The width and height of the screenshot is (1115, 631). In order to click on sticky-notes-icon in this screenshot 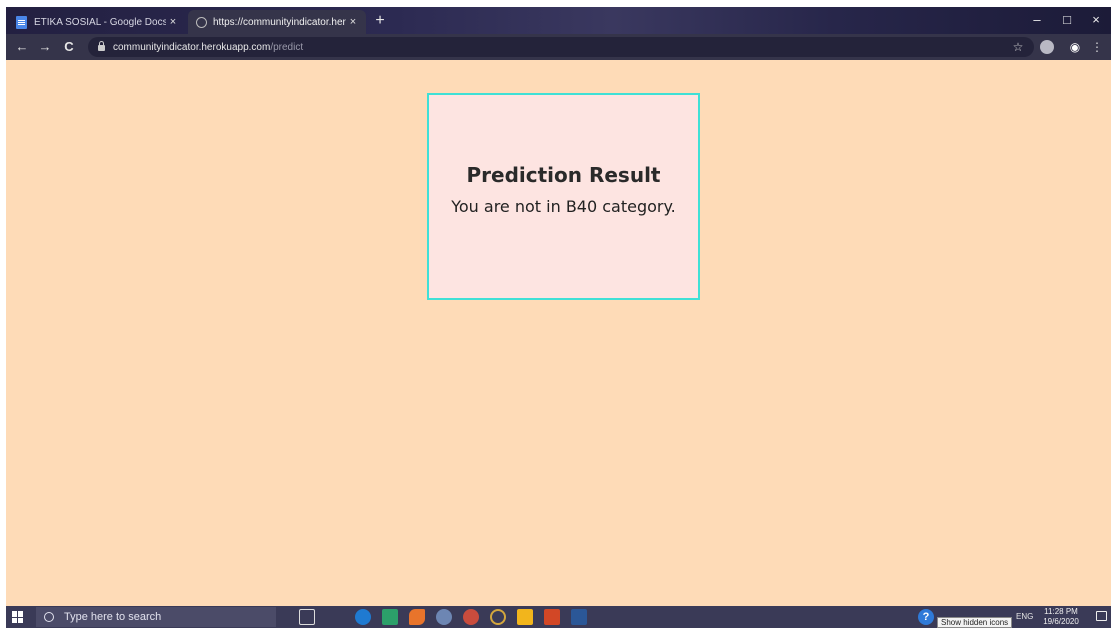, I will do `click(525, 617)`.